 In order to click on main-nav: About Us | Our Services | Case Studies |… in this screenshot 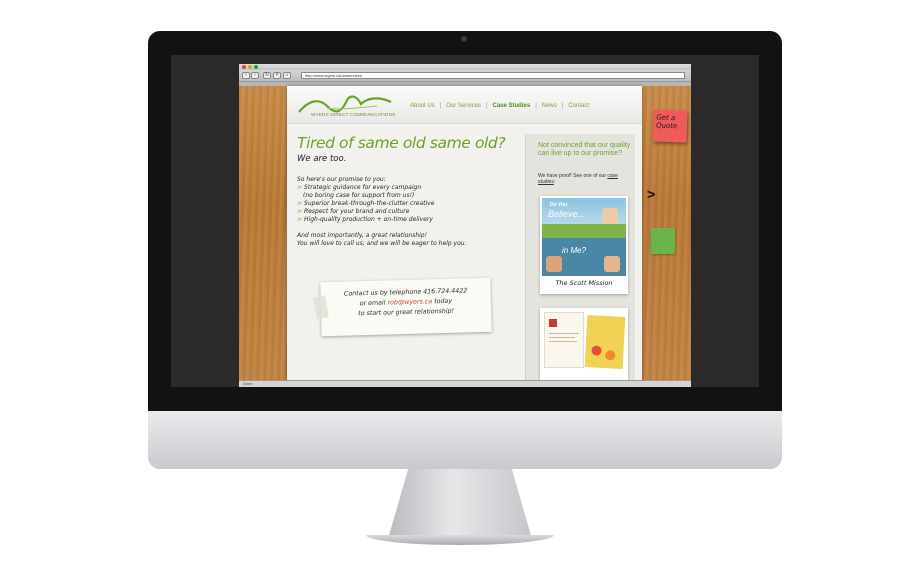, I will do `click(499, 106)`.